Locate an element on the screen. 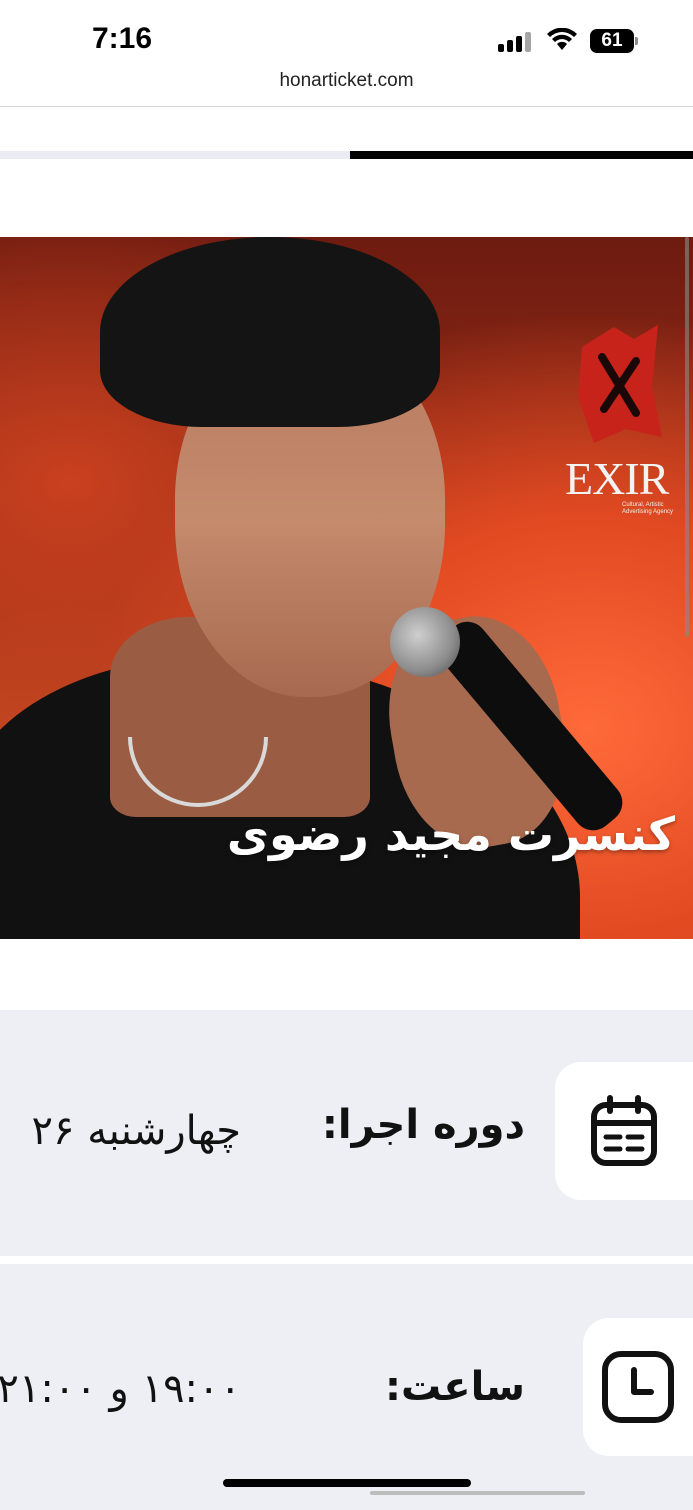 The image size is (693, 1510). event-title: کنسرت مجید رضوی is located at coordinates (450, 834).